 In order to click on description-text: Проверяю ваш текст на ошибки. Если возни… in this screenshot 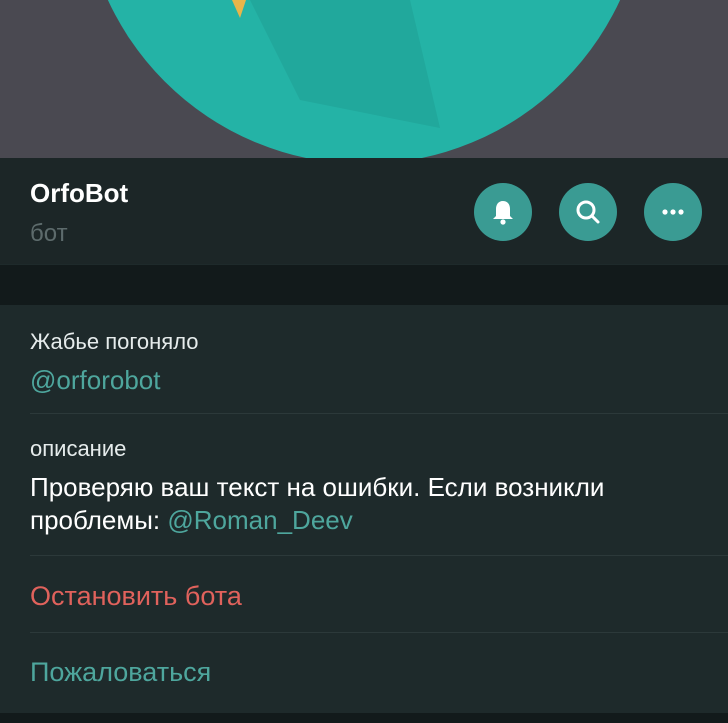, I will do `click(370, 504)`.